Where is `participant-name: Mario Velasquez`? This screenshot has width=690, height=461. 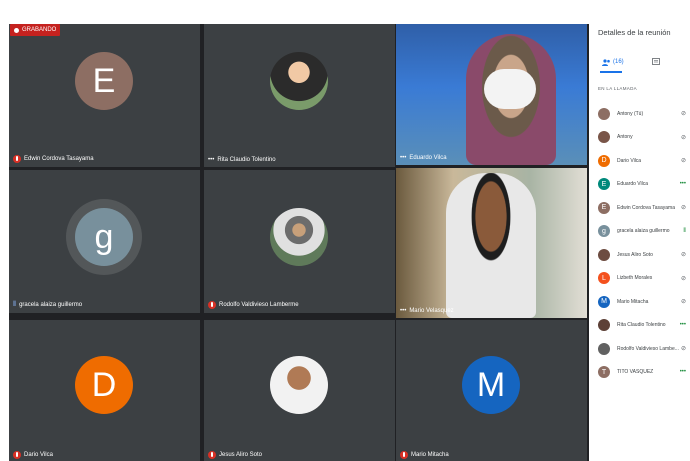 participant-name: Mario Velasquez is located at coordinates (431, 311).